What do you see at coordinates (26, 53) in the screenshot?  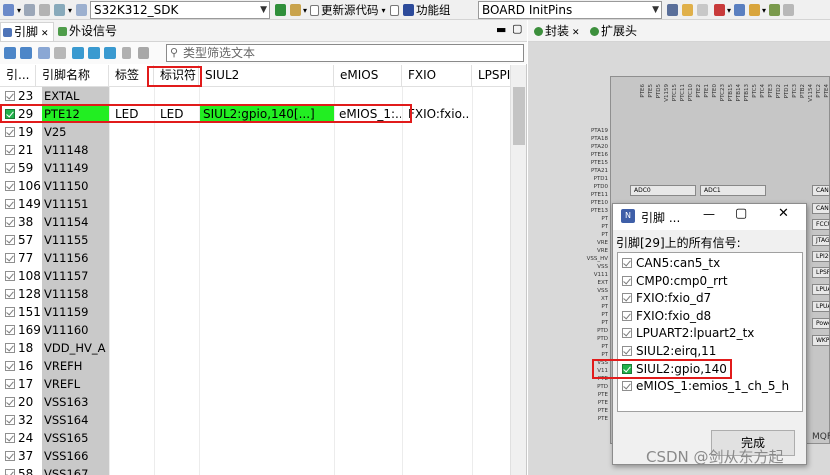 I see `expand-all-icon` at bounding box center [26, 53].